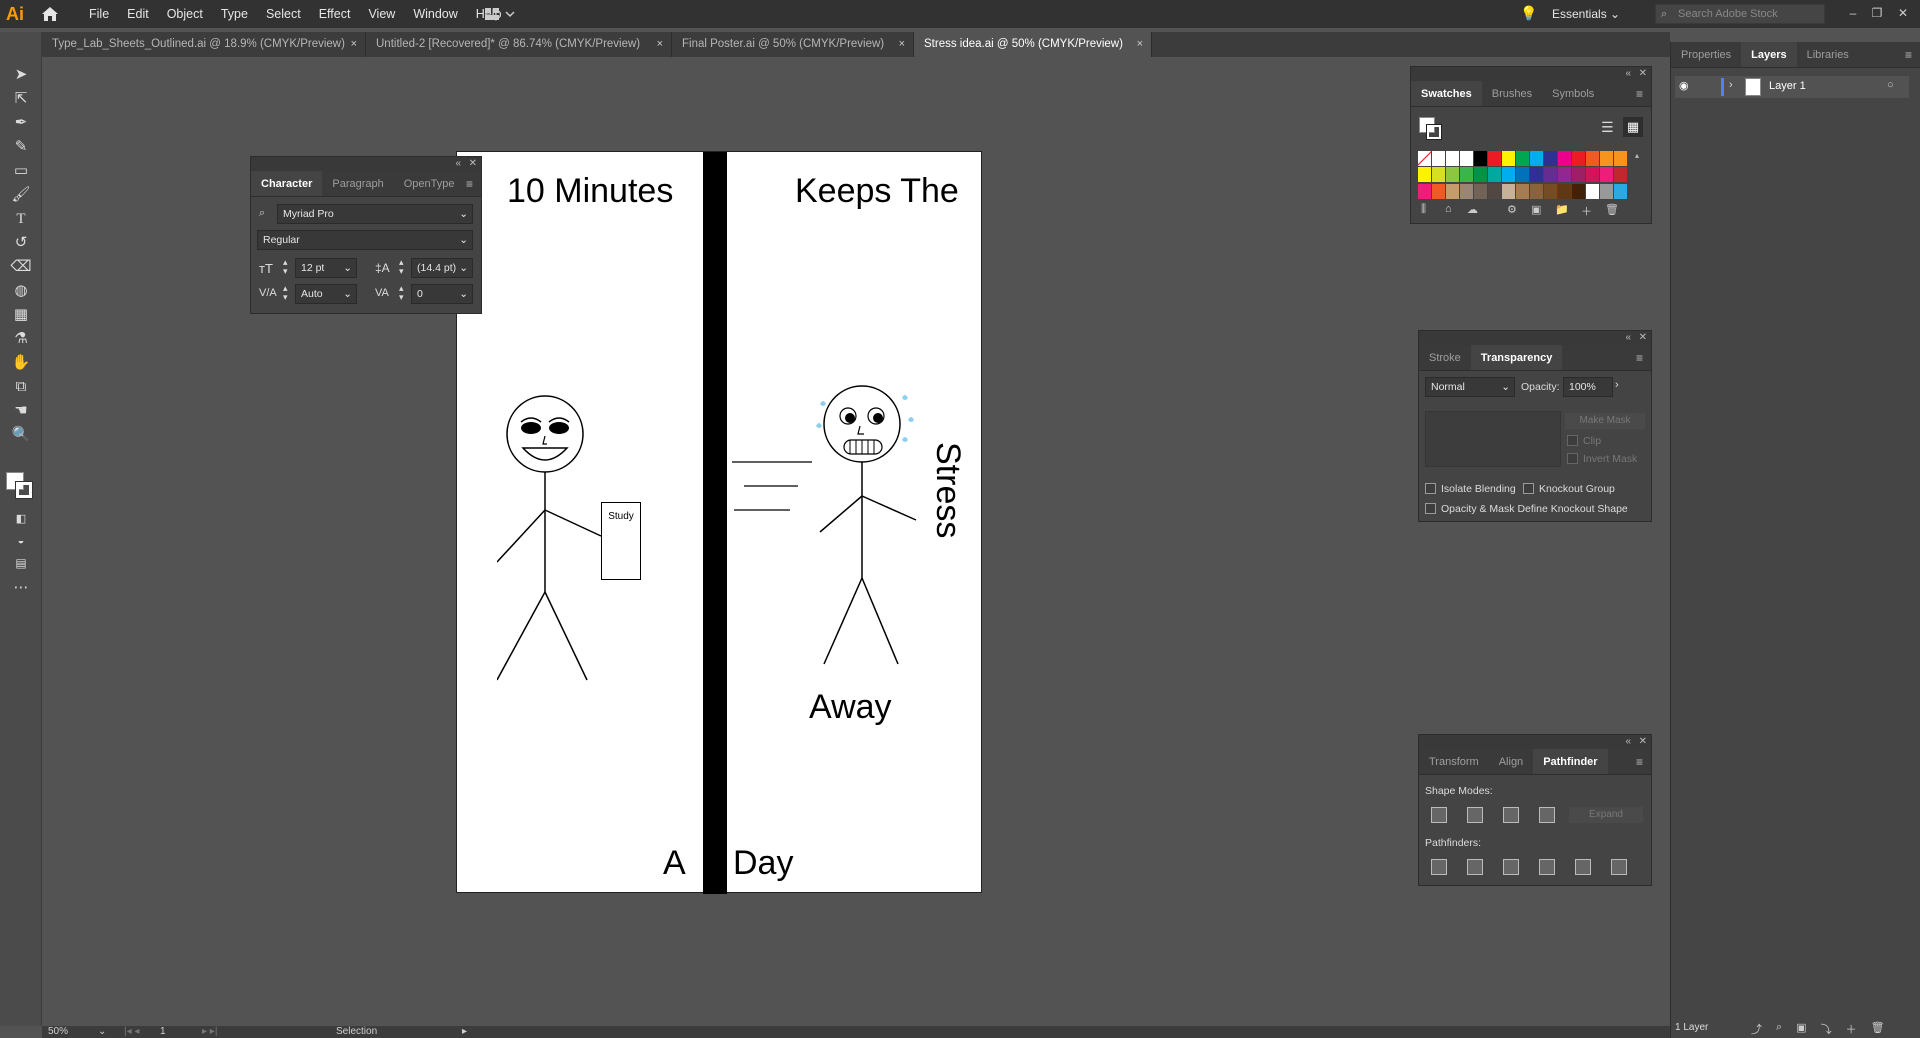  What do you see at coordinates (1536, 209) in the screenshot?
I see `color-group-icon: ▣` at bounding box center [1536, 209].